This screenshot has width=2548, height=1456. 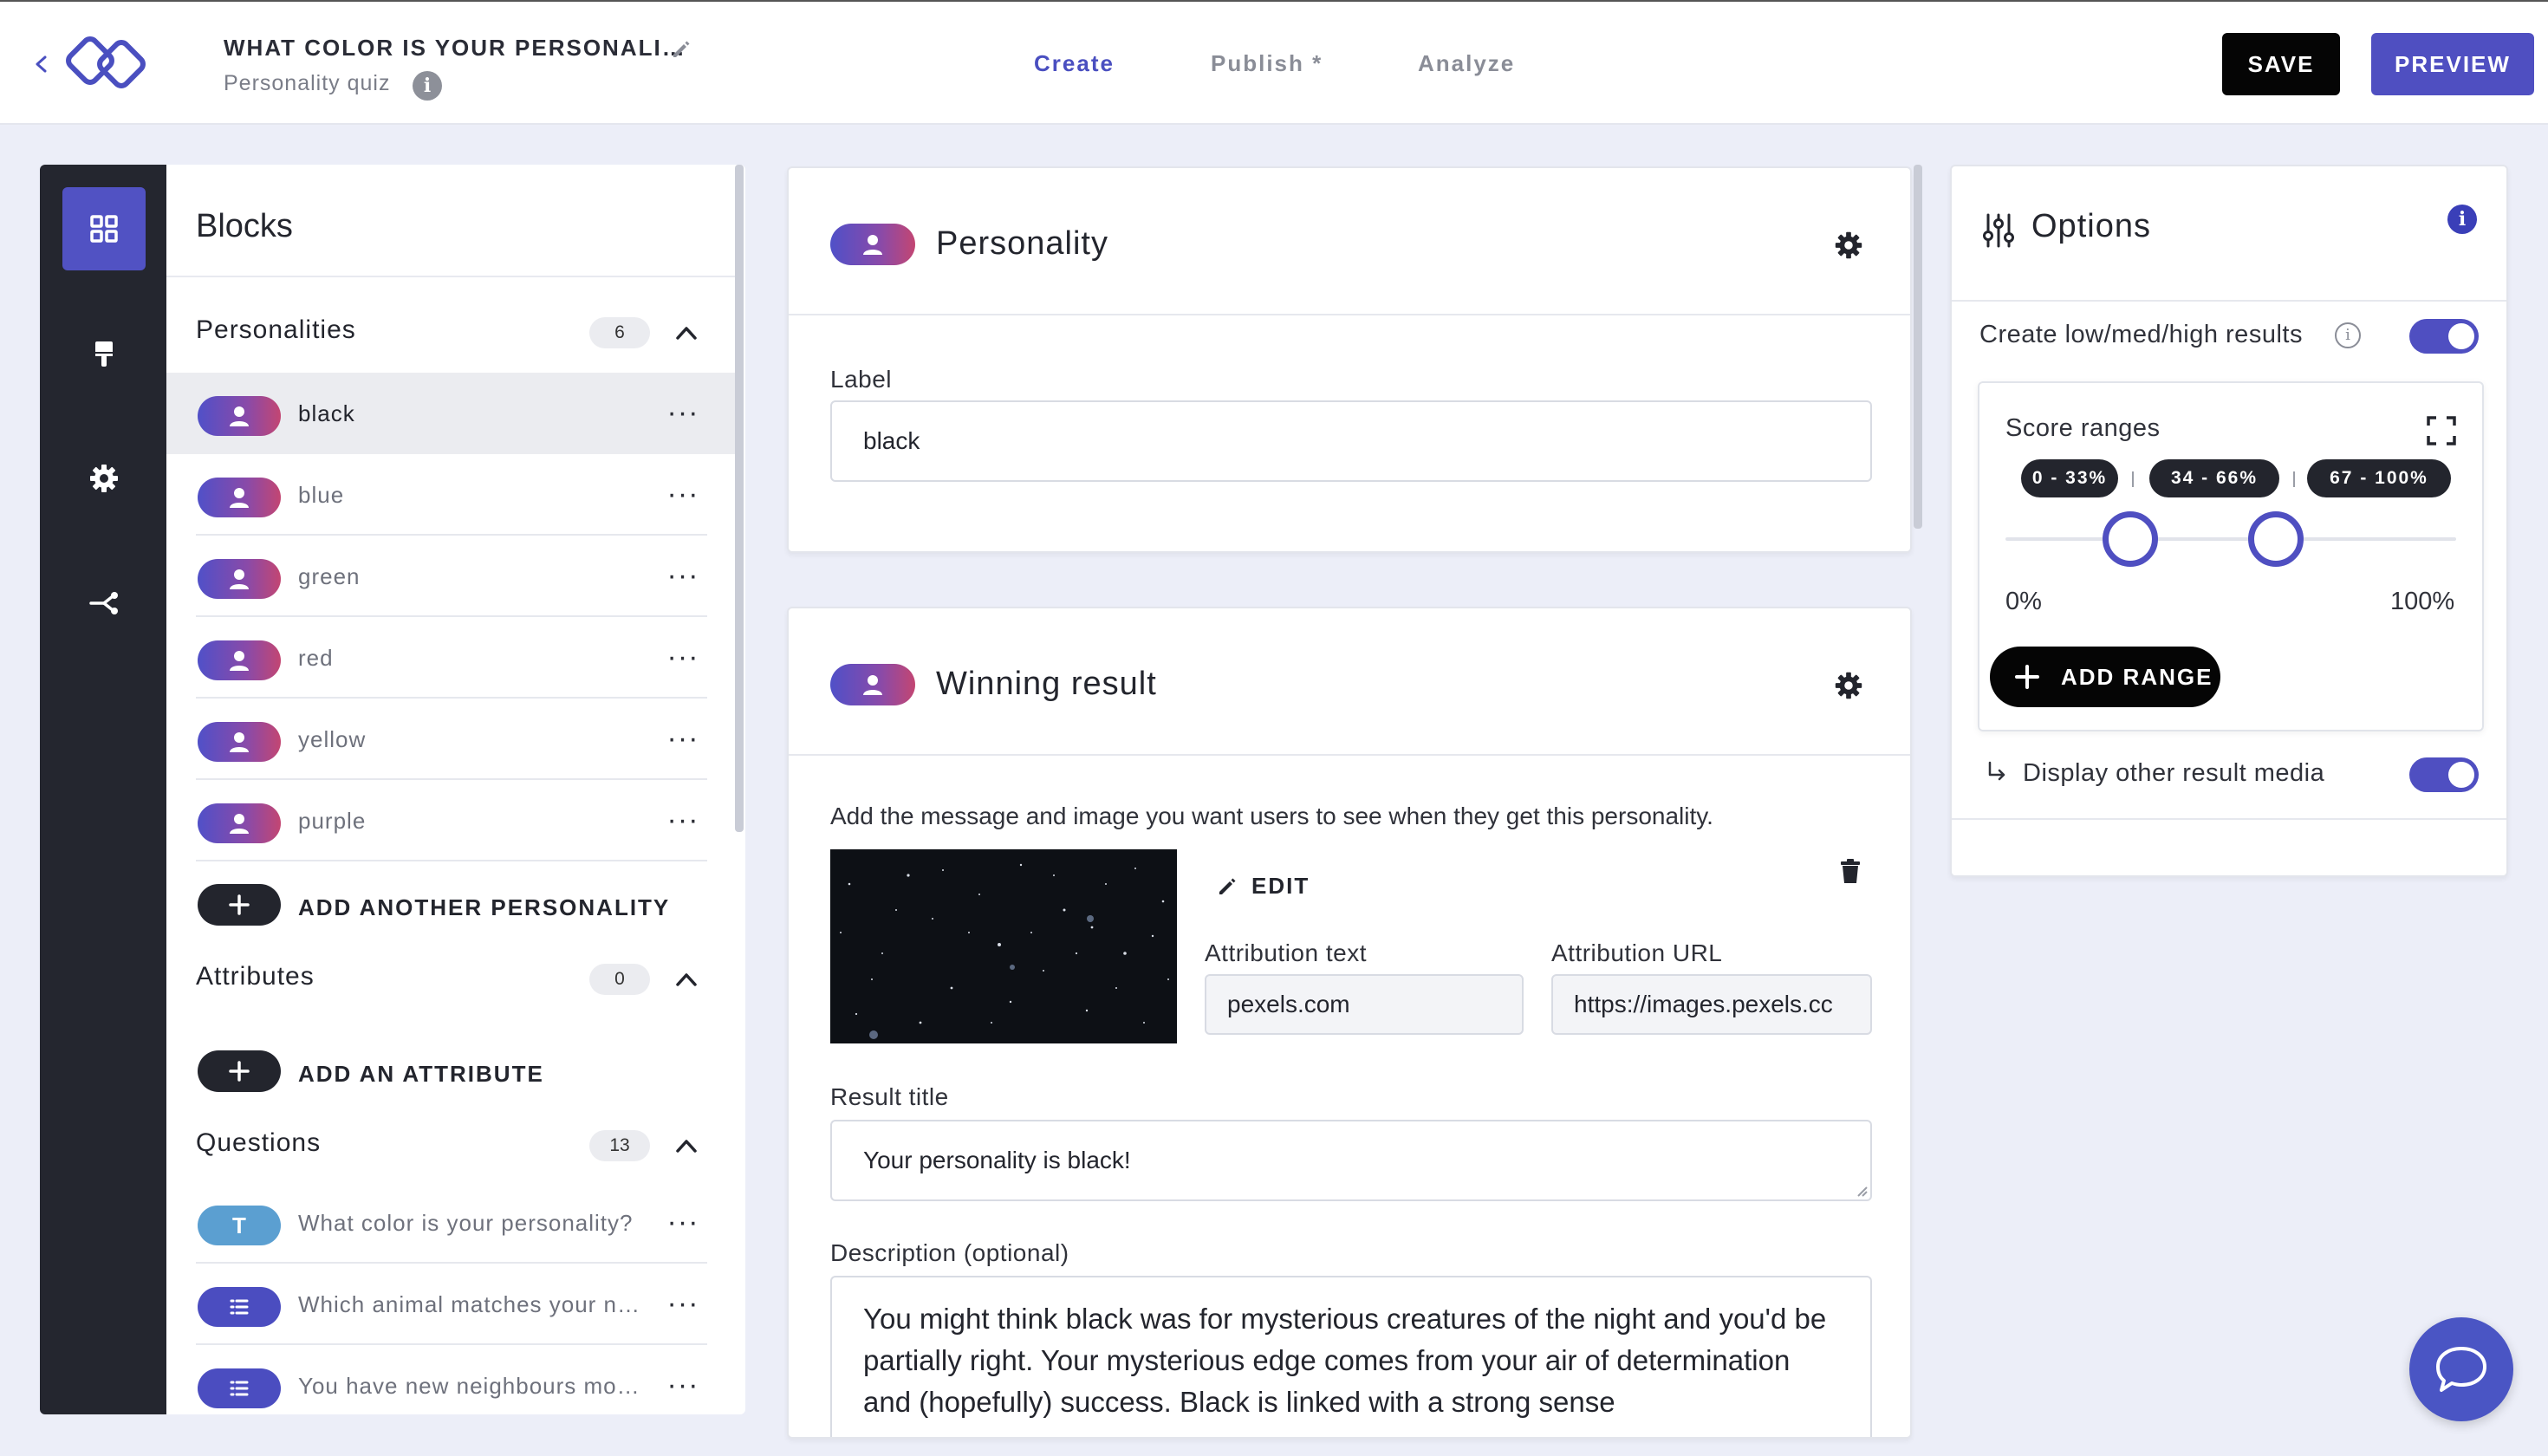 What do you see at coordinates (1003, 946) in the screenshot?
I see `result-image` at bounding box center [1003, 946].